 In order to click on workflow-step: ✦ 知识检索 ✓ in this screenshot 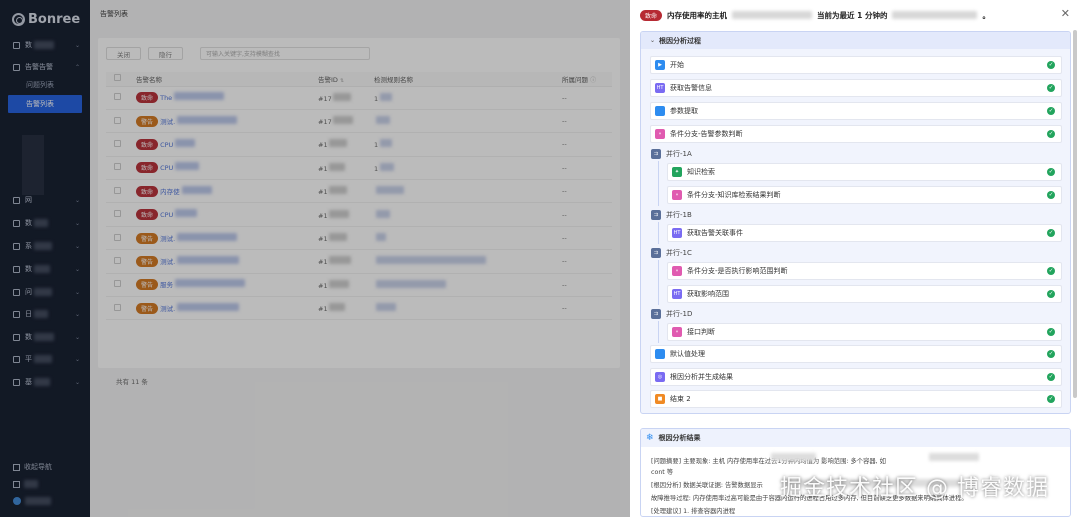, I will do `click(864, 172)`.